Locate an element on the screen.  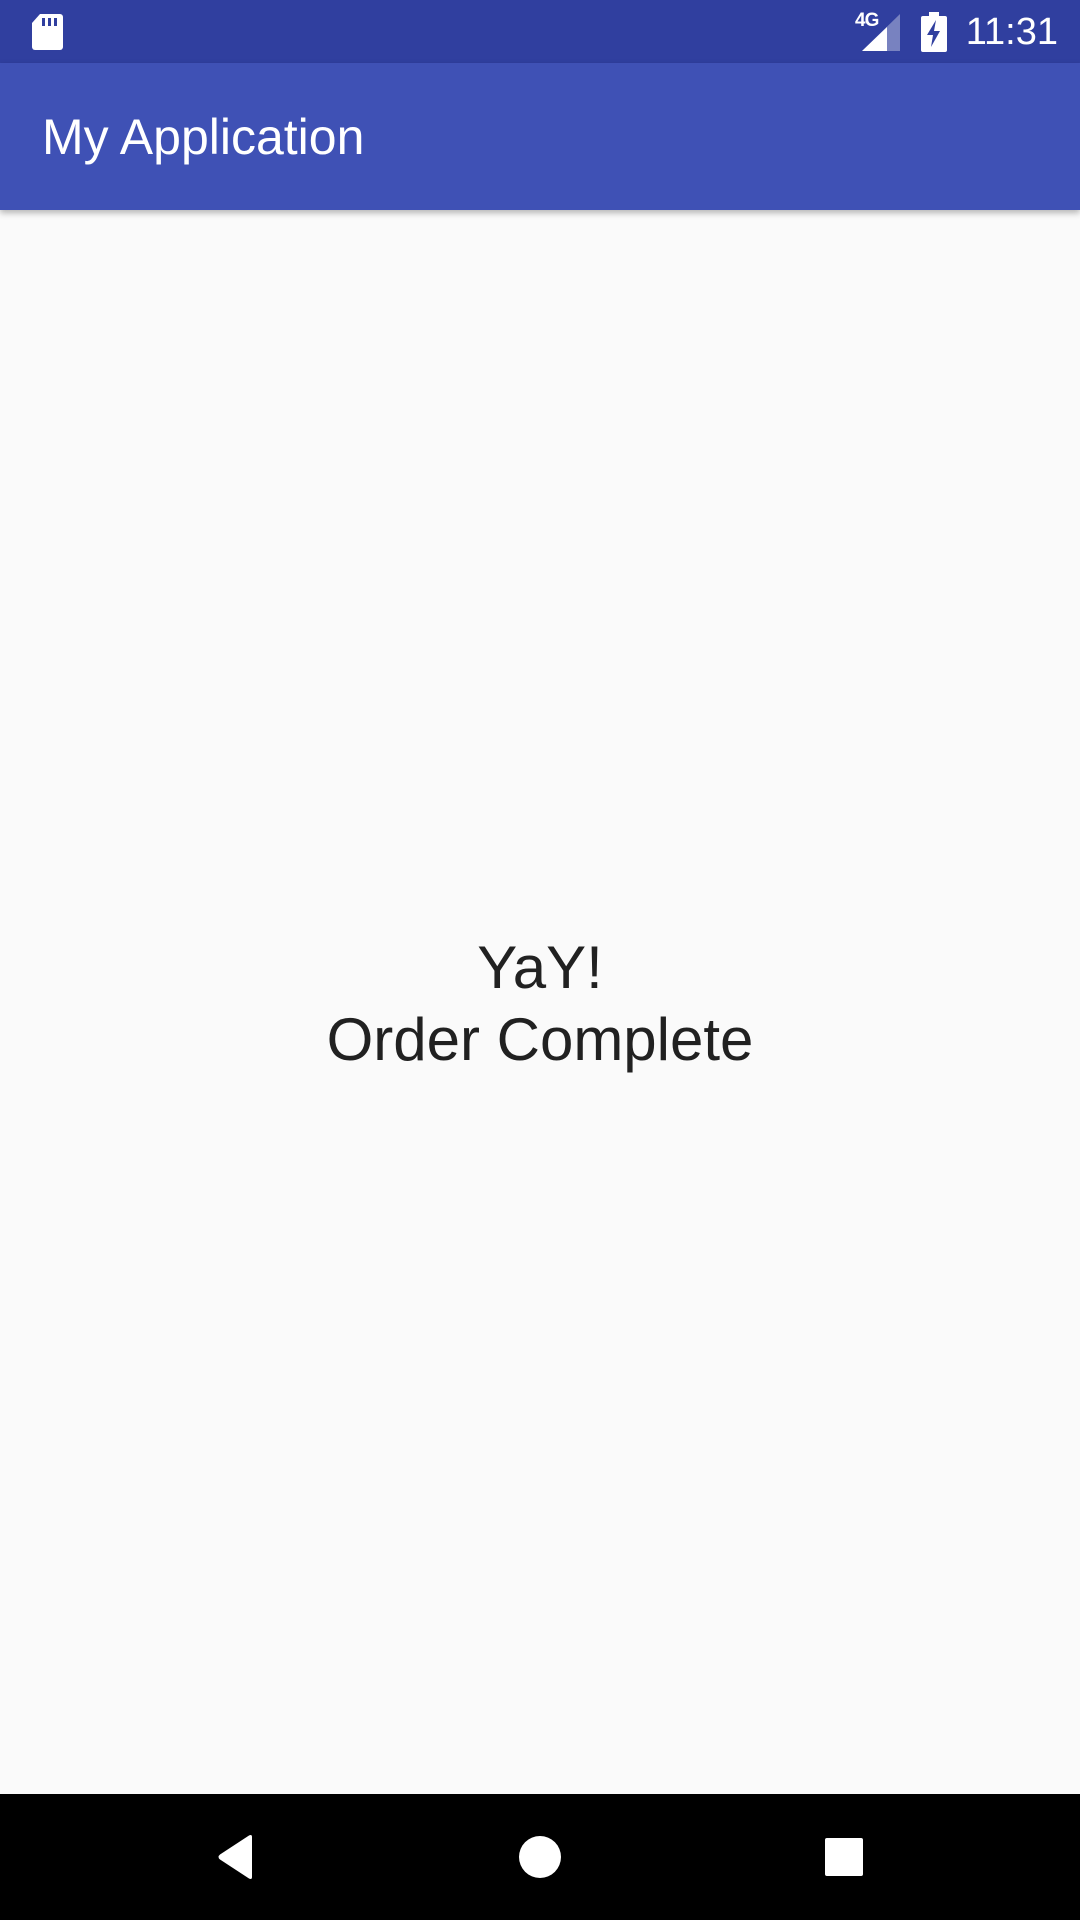
order-confirmation-message: YaY! Order Complete is located at coordinates (540, 1004).